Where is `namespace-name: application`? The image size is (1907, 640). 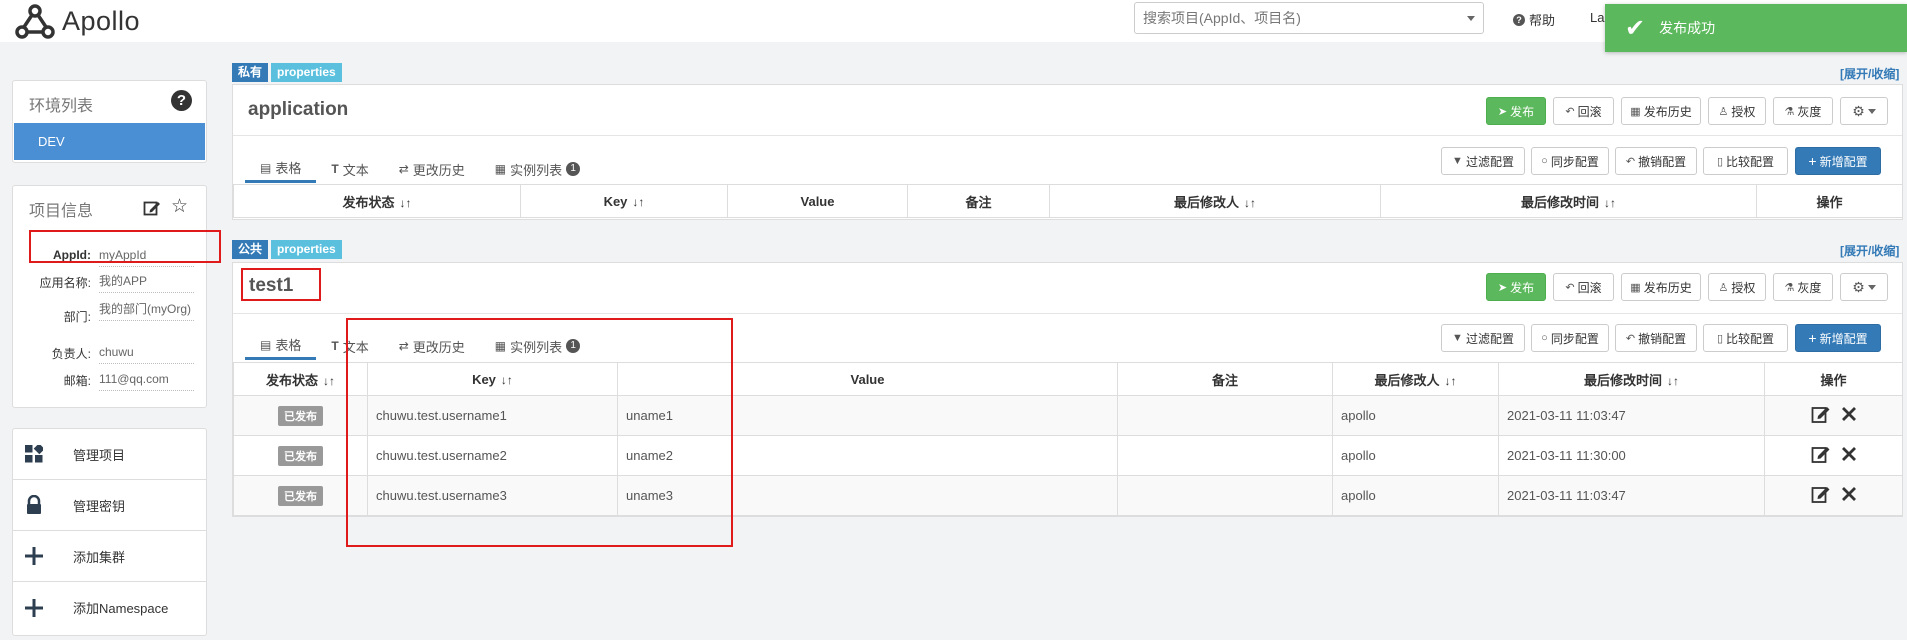
namespace-name: application is located at coordinates (298, 109).